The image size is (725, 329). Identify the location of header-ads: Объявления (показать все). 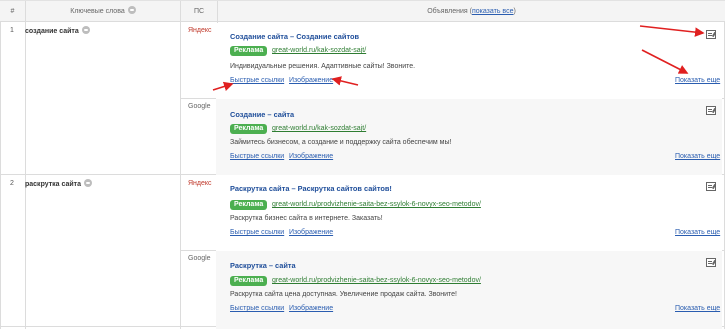
(471, 11).